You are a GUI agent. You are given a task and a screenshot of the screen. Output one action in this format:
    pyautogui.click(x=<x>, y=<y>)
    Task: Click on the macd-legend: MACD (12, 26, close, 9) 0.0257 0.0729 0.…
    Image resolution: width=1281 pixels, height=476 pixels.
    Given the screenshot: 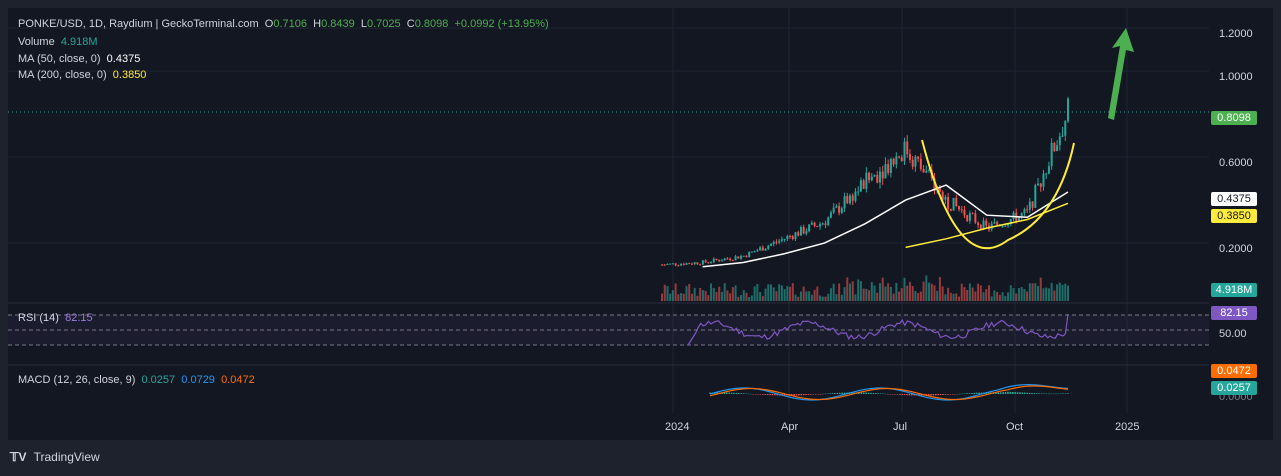 What is the action you would take?
    pyautogui.click(x=136, y=380)
    